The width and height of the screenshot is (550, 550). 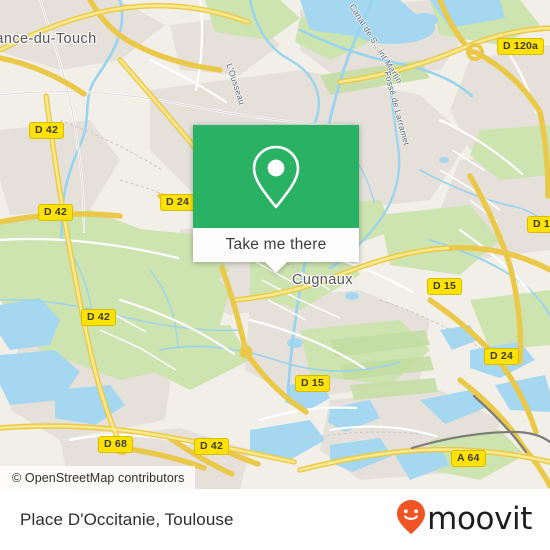 I want to click on popup-tail-pointer, so click(x=276, y=267).